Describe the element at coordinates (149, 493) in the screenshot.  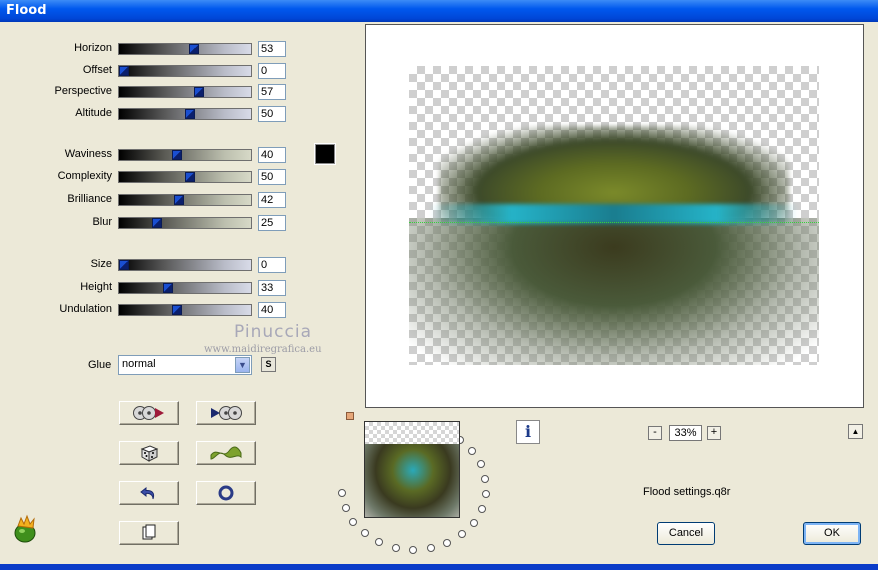
I see `reset-button` at that location.